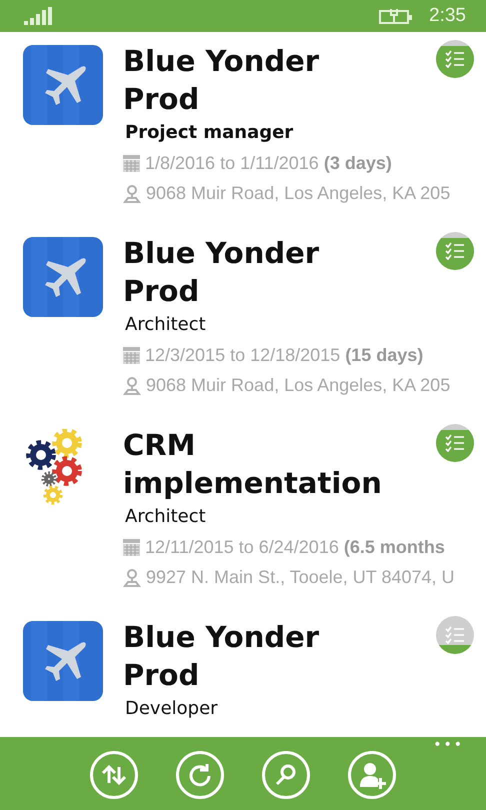 The width and height of the screenshot is (486, 810). What do you see at coordinates (284, 355) in the screenshot?
I see `date-range: 12/3/2015 to 12/18/2015 (15 days)` at bounding box center [284, 355].